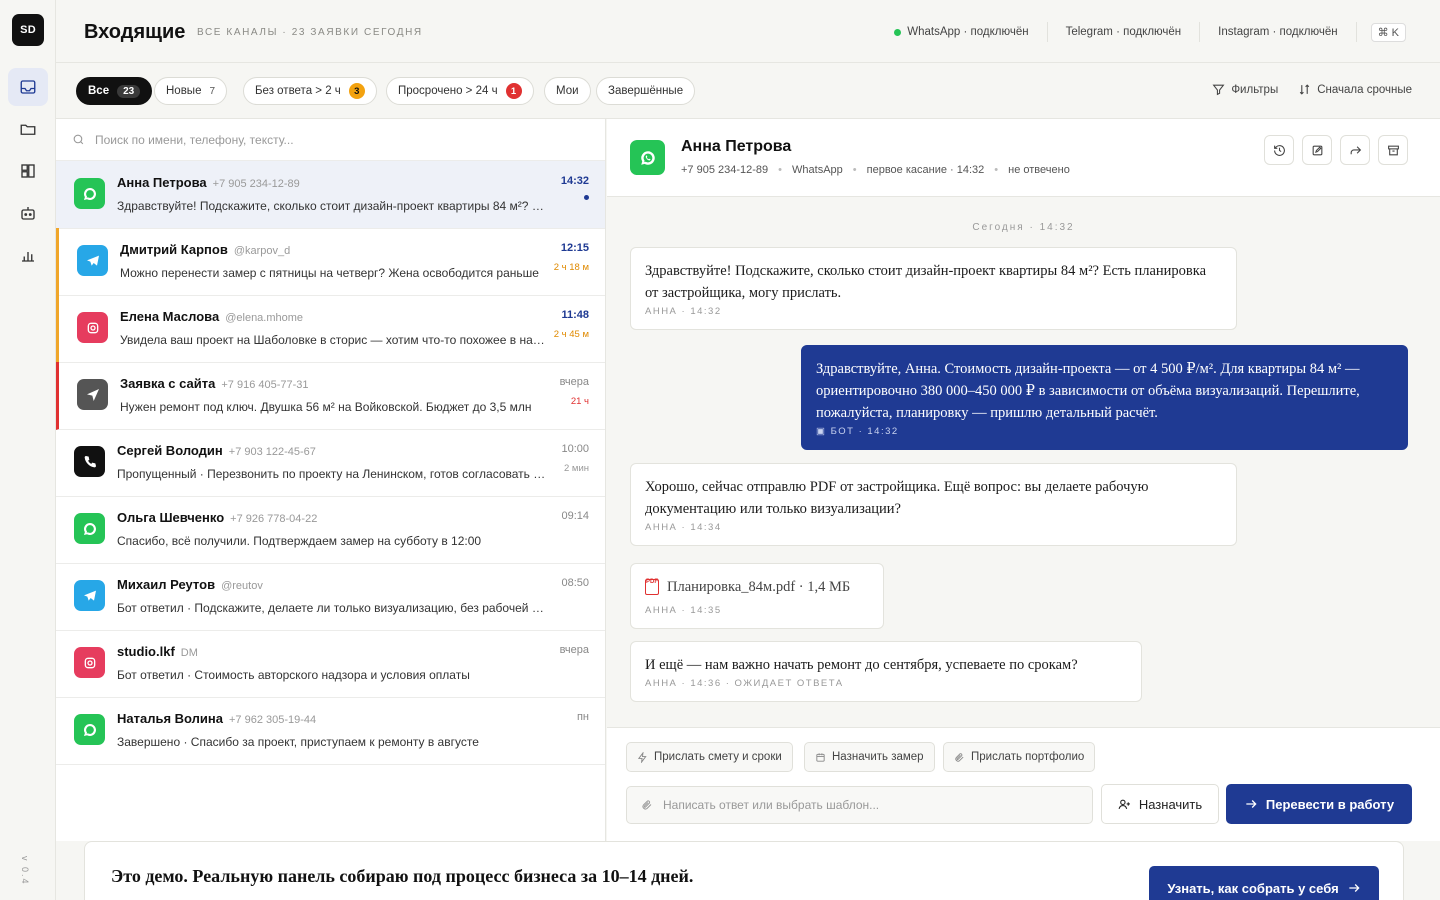 The width and height of the screenshot is (1440, 900). Describe the element at coordinates (1170, 804) in the screenshot. I see `assign-label: Назначить` at that location.